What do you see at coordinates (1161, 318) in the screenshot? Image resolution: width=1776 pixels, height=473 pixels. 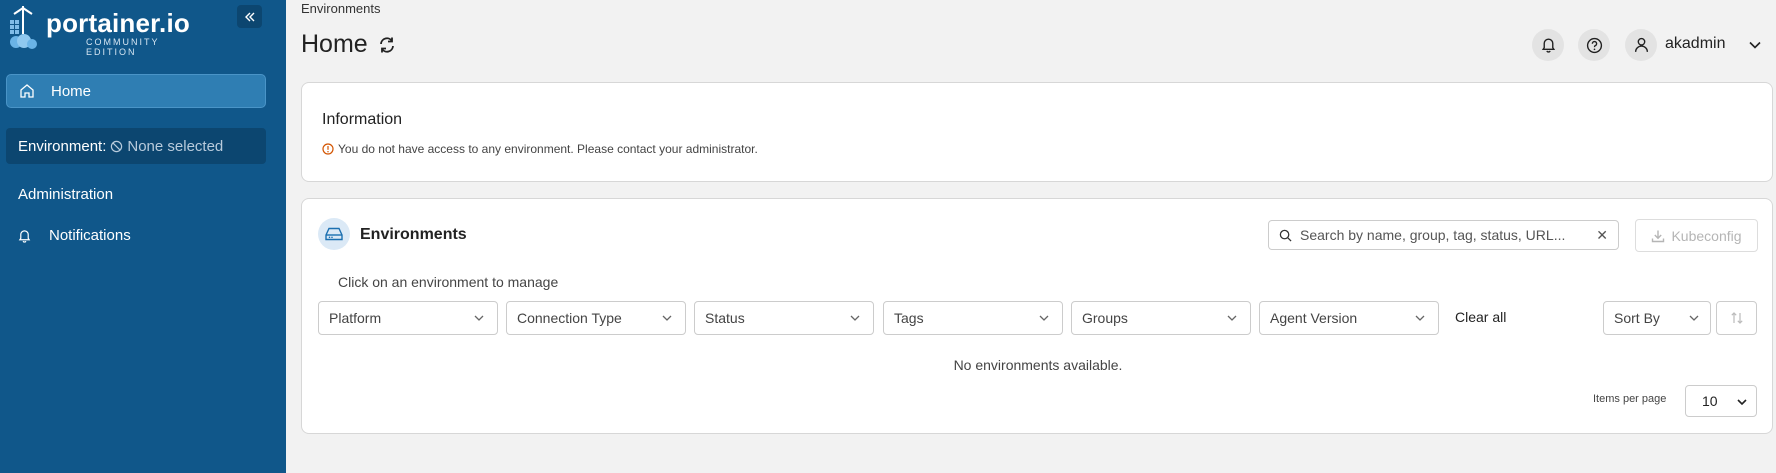 I see `filter-groups: Groups` at bounding box center [1161, 318].